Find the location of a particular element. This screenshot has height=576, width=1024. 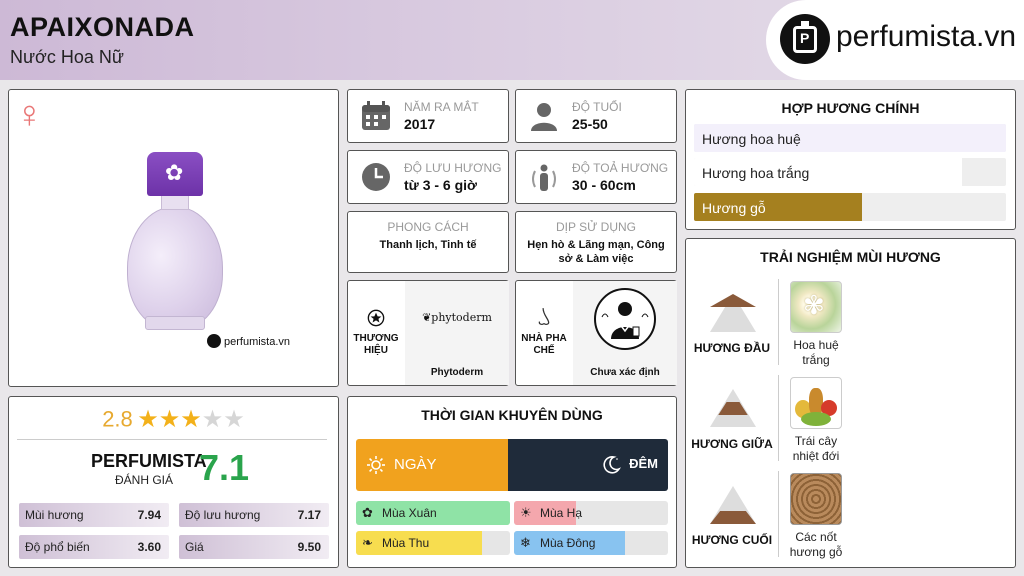

brand-logo-text: ❦phytoderm is located at coordinates (457, 317).